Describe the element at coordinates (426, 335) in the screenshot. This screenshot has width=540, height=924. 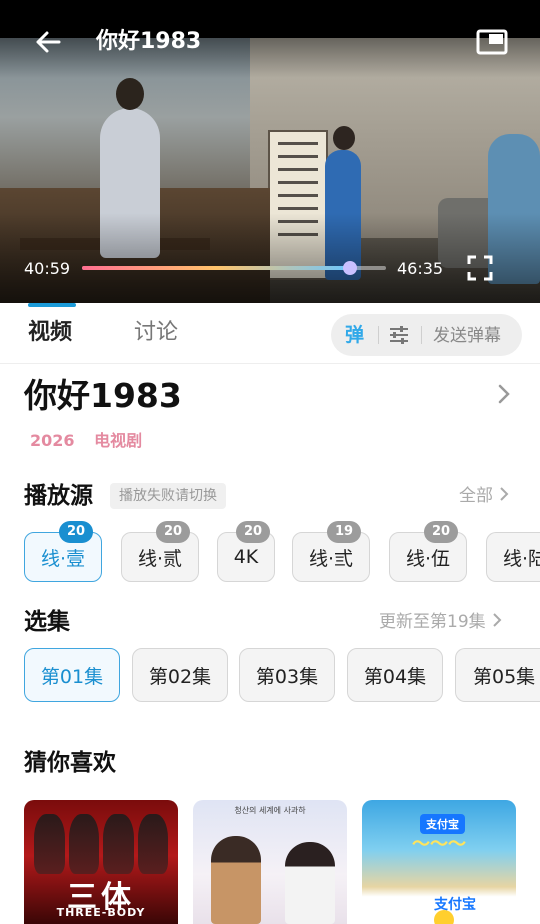
I see `danmaku-bar: 弹 发送弹幕` at that location.